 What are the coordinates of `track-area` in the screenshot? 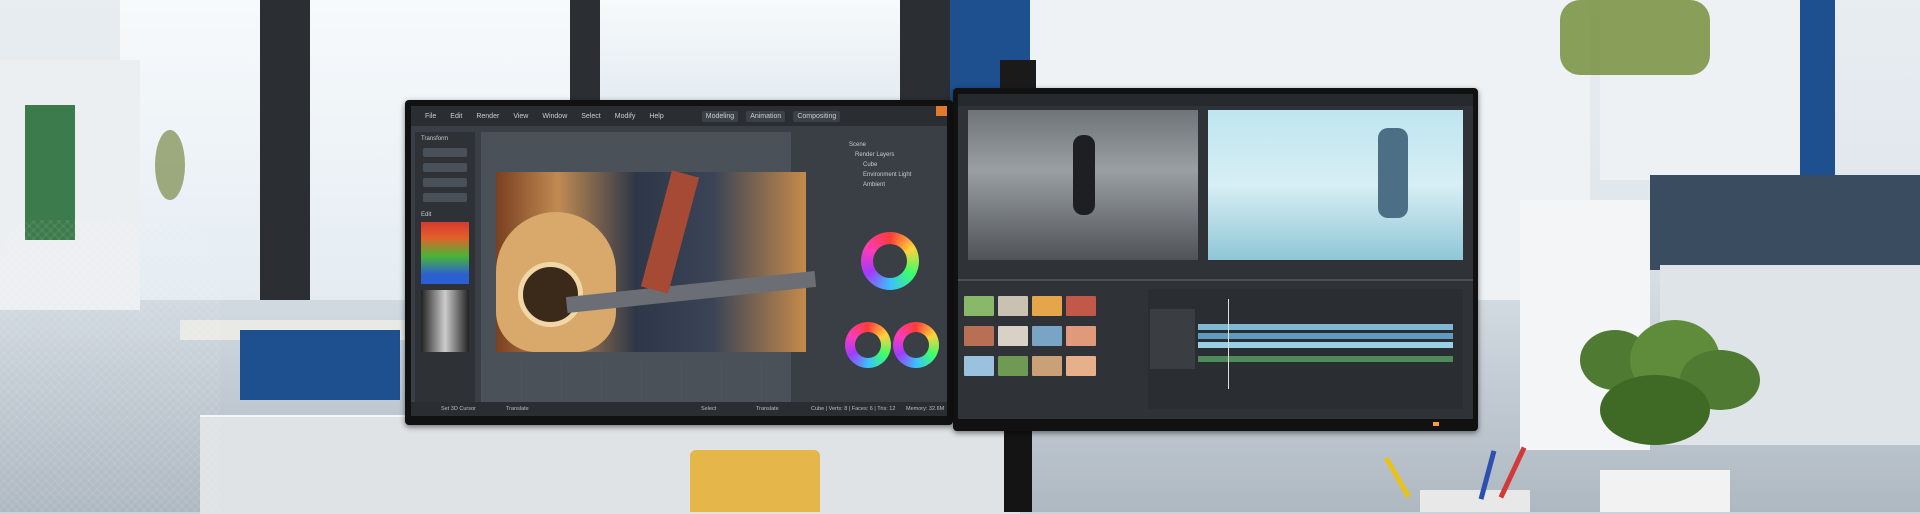 It's located at (1325, 343).